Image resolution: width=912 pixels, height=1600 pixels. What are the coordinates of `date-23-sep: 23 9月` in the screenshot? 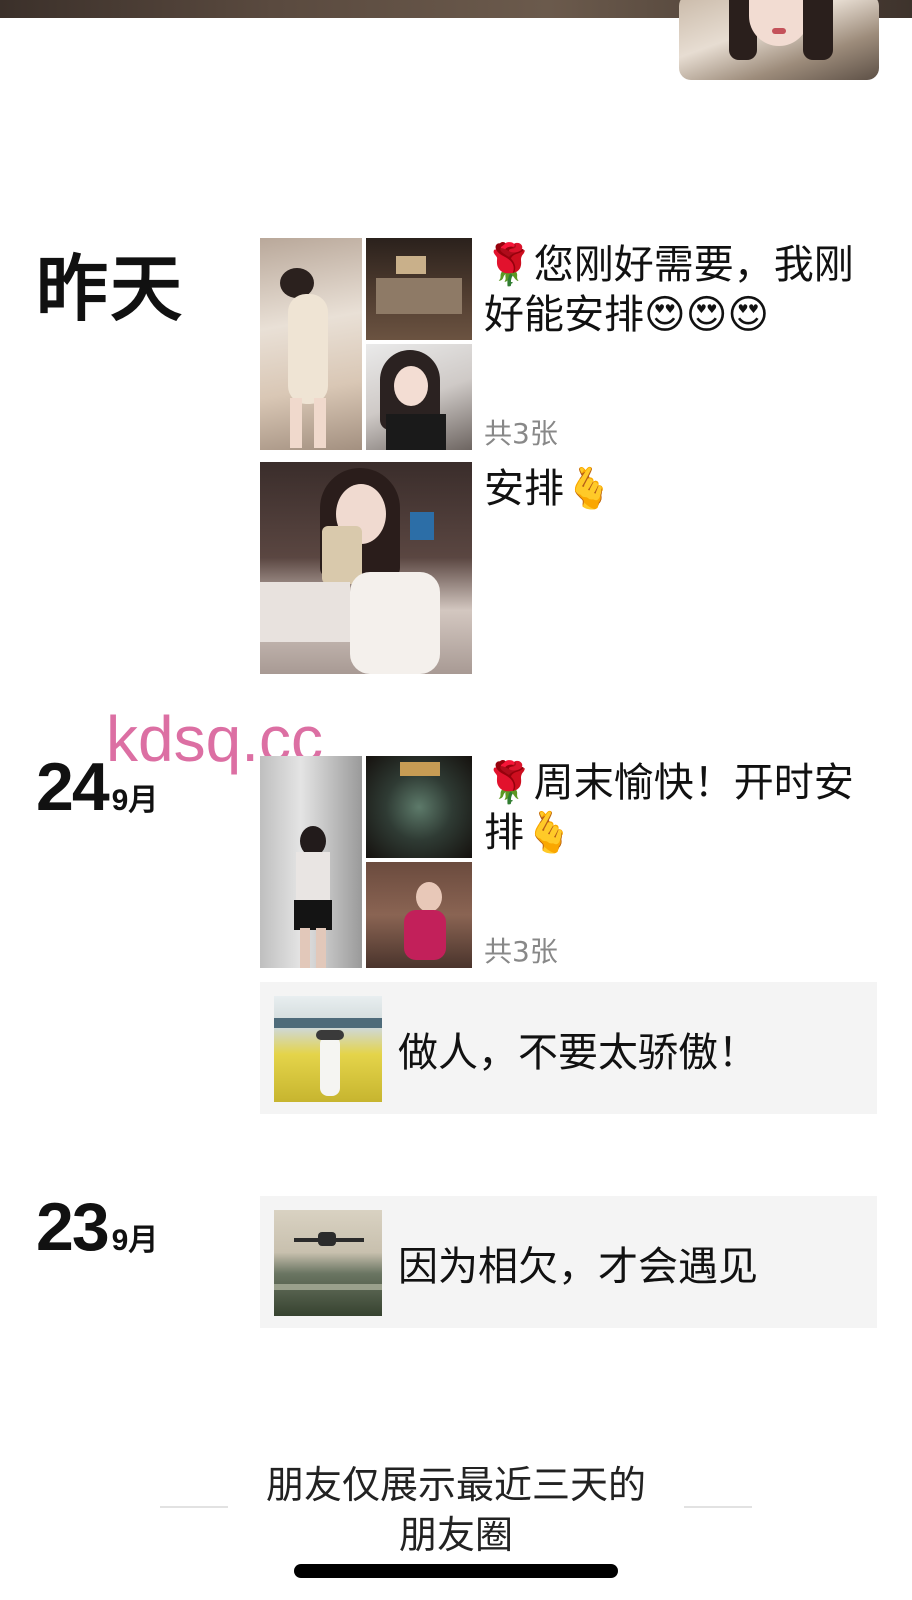 It's located at (97, 1227).